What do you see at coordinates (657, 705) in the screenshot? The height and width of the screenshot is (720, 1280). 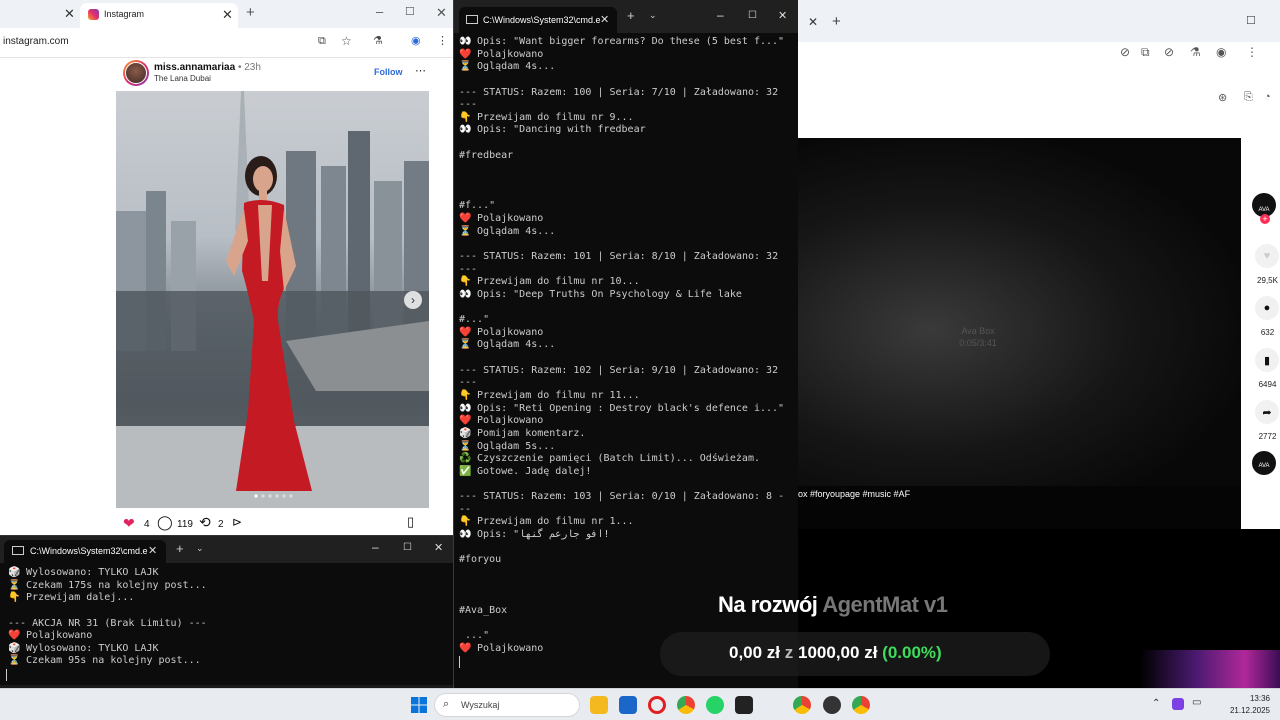 I see `opera-icon` at bounding box center [657, 705].